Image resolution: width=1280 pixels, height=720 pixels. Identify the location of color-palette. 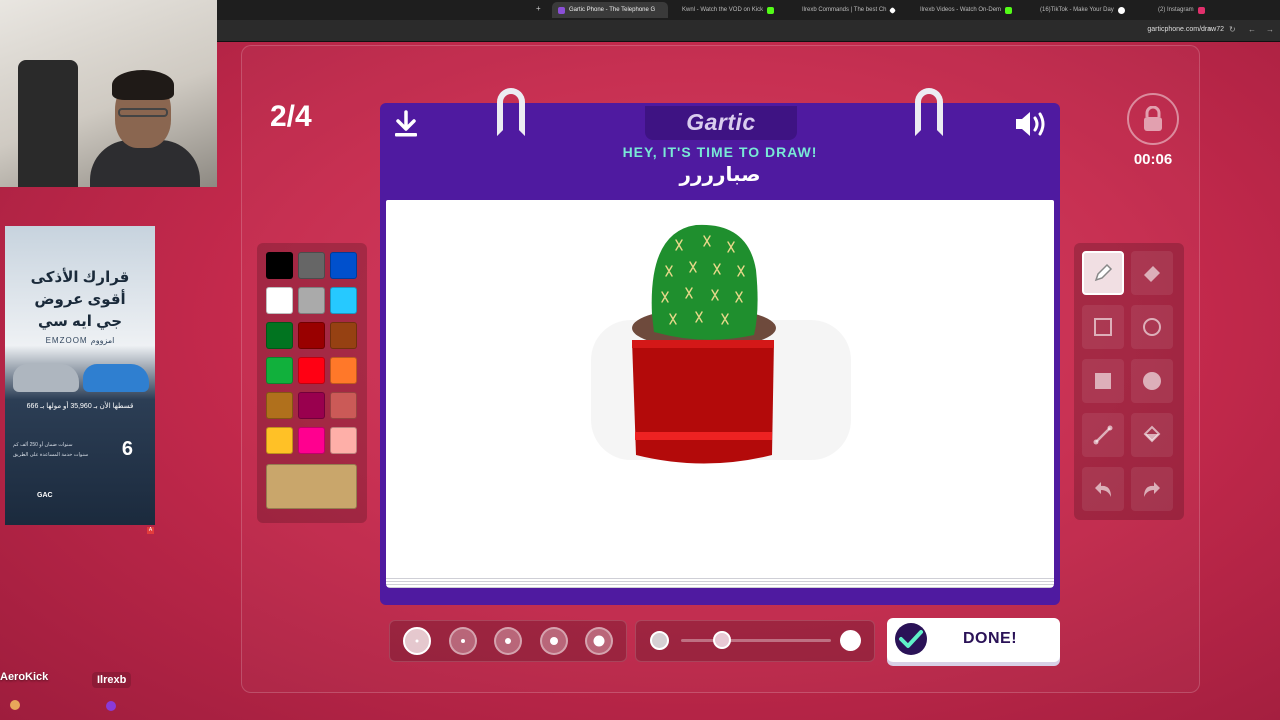
(312, 383).